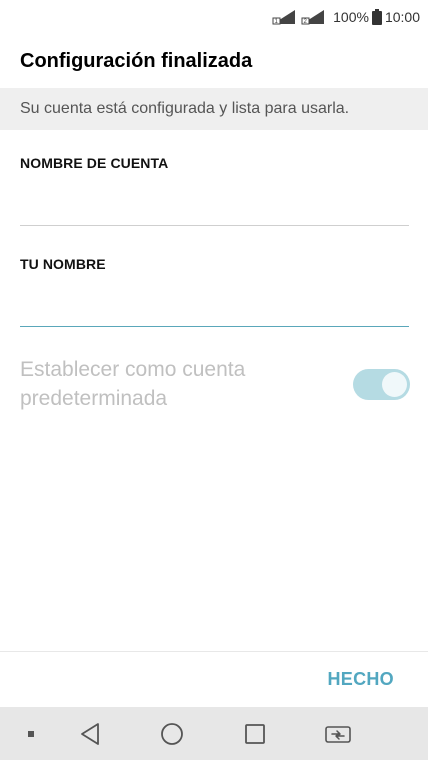 Image resolution: width=428 pixels, height=760 pixels. I want to click on status-time: 10:00, so click(402, 17).